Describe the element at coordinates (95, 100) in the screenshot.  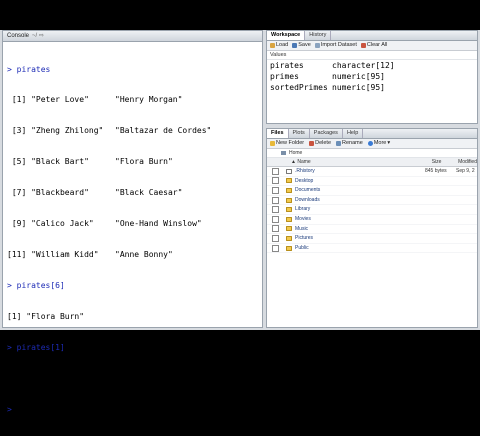
I see `console-output-row: [1] "Peter Love" "Henry Morgan"` at that location.